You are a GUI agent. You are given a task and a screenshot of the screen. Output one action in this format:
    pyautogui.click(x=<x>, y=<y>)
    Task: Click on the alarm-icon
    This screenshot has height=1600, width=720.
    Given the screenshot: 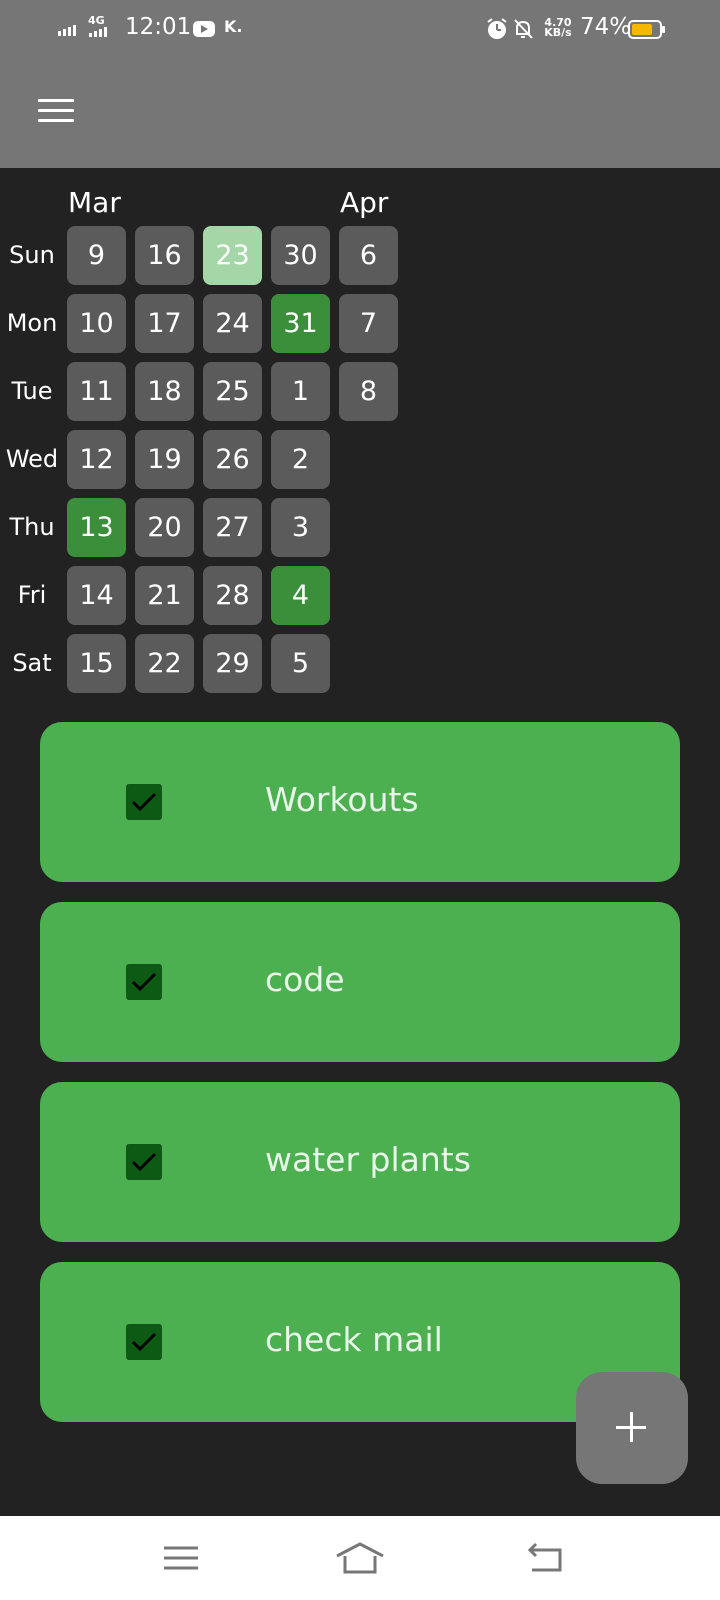 What is the action you would take?
    pyautogui.click(x=497, y=28)
    